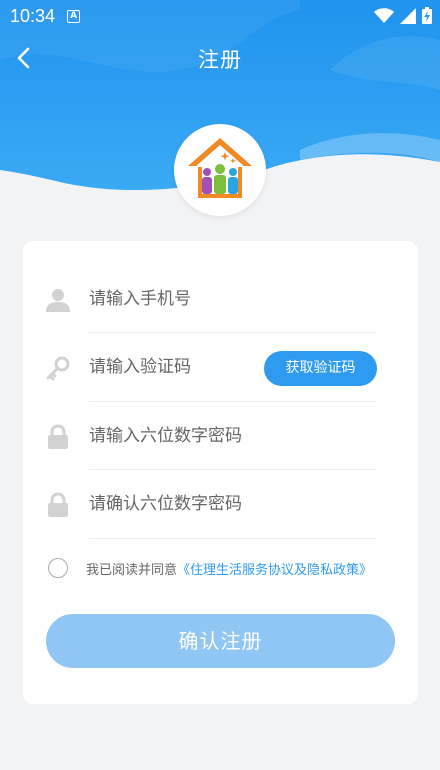 This screenshot has width=440, height=770. I want to click on confirm-password-row, so click(220, 504).